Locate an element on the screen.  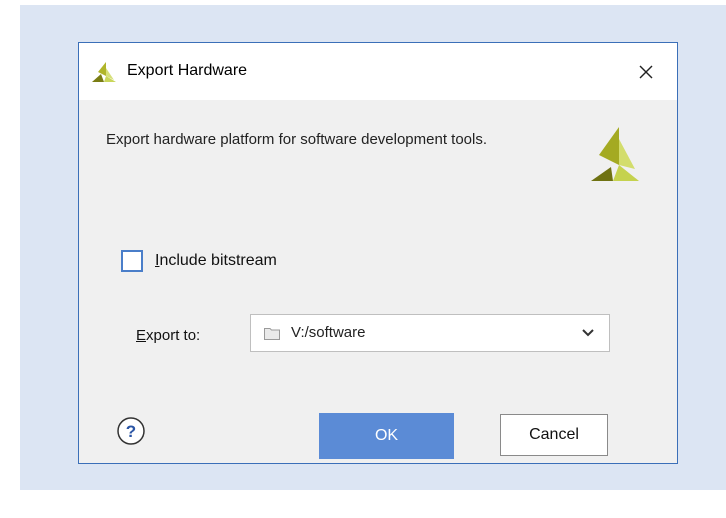
folder-icon is located at coordinates (272, 334).